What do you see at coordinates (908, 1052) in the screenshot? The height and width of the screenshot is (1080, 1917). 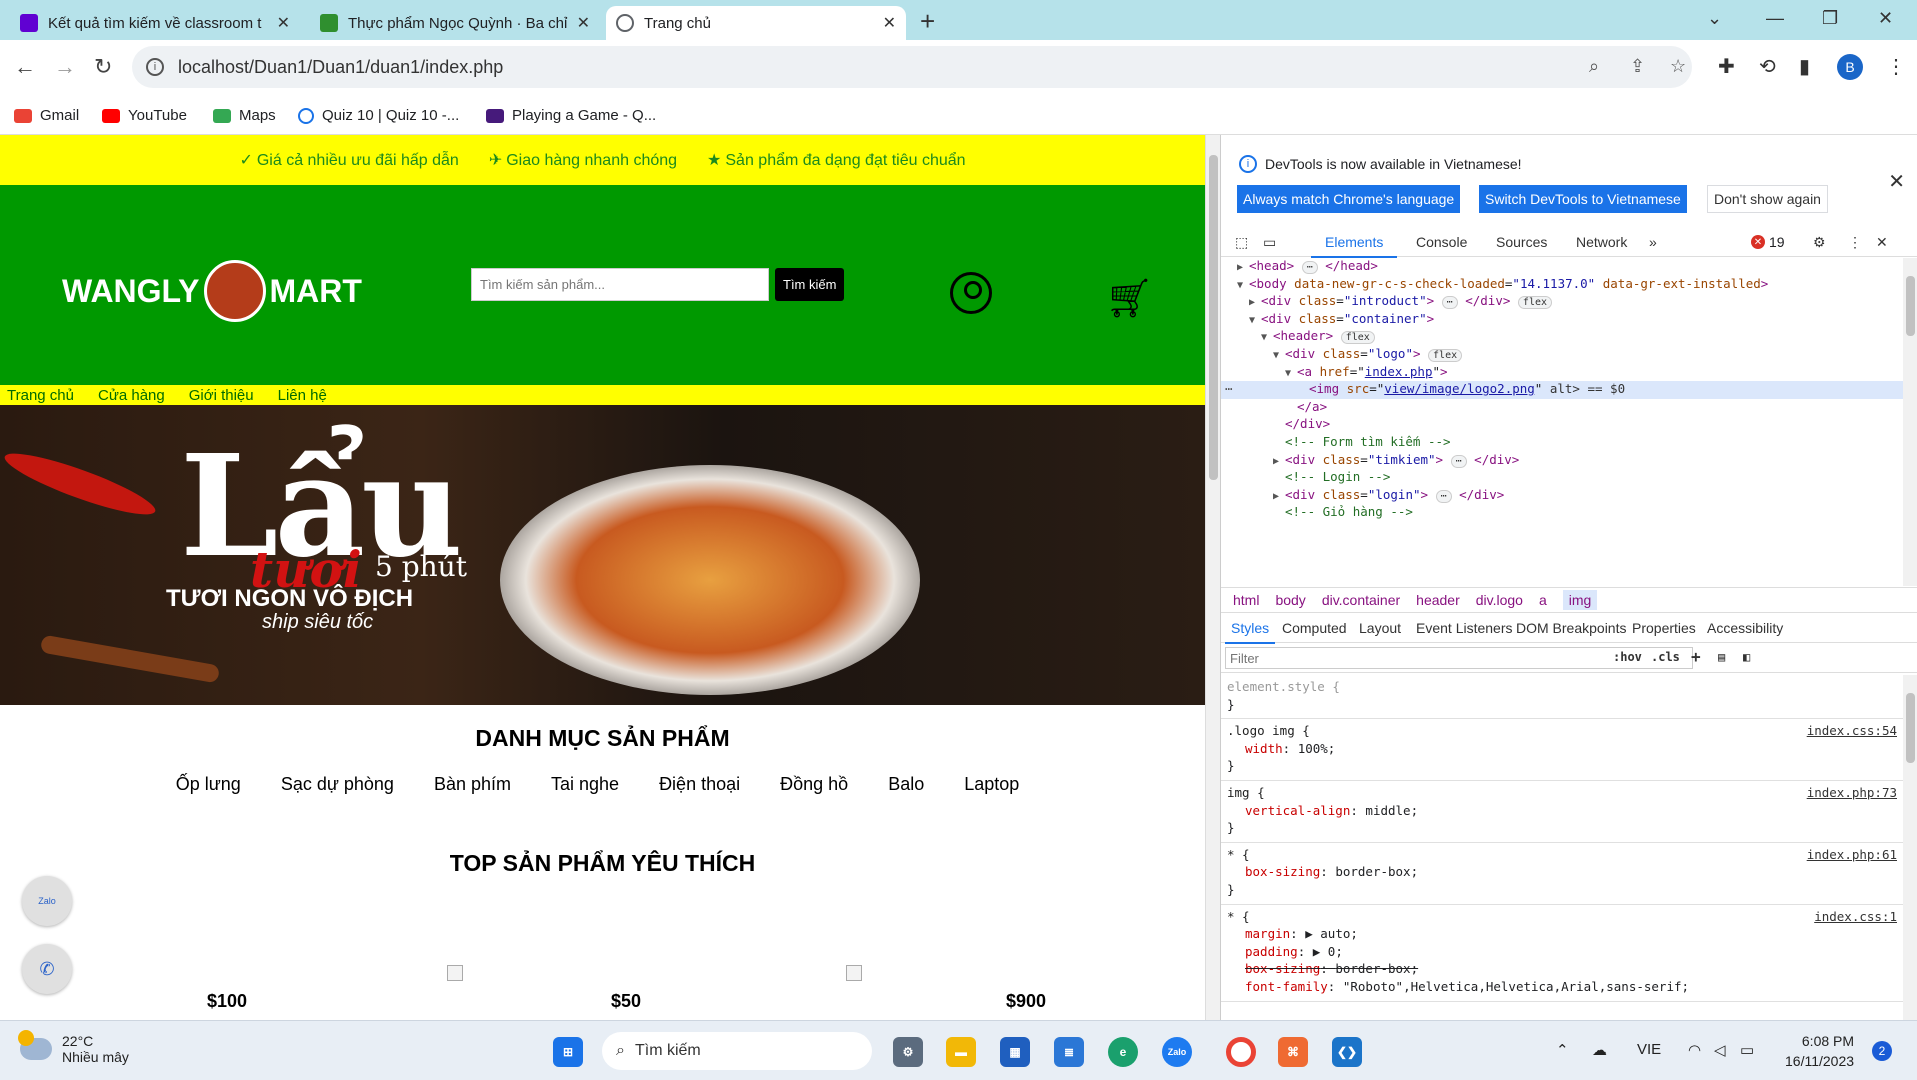 I see `settings-app-icon: ⚙` at bounding box center [908, 1052].